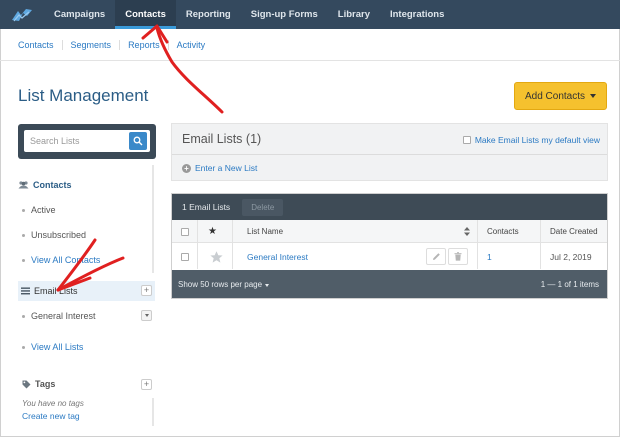  Describe the element at coordinates (51, 416) in the screenshot. I see `create-tag-link: Create new tag` at that location.